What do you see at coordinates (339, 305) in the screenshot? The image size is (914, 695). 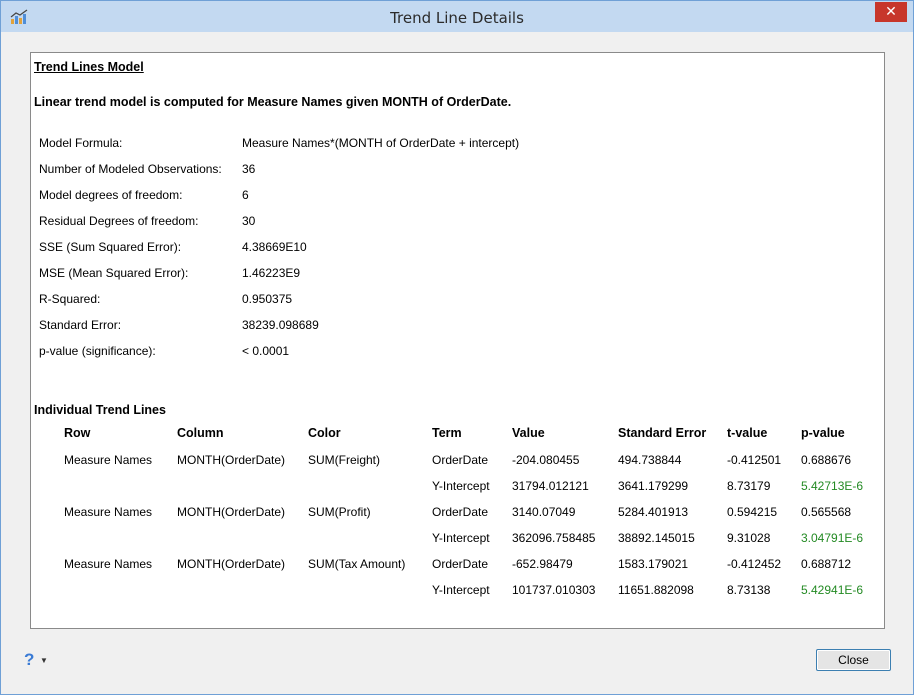 I see `stat-row: R-Squared: 0.950375` at bounding box center [339, 305].